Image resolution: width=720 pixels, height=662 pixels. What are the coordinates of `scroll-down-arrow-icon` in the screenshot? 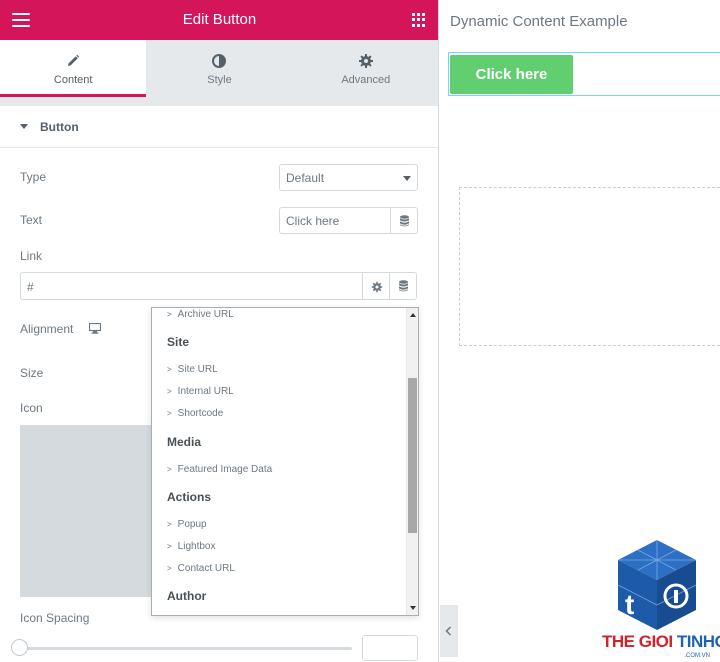 It's located at (413, 608).